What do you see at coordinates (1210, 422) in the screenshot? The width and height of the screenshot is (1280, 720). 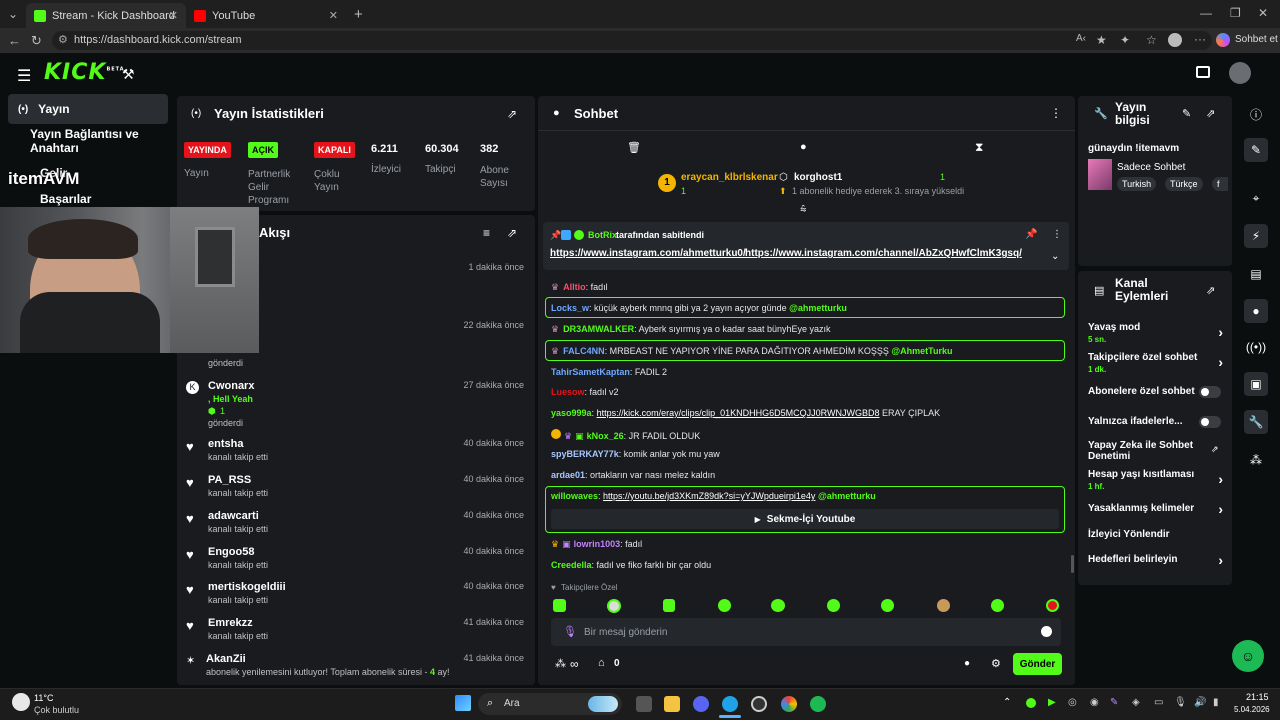 I see `emotes-only-toggle` at bounding box center [1210, 422].